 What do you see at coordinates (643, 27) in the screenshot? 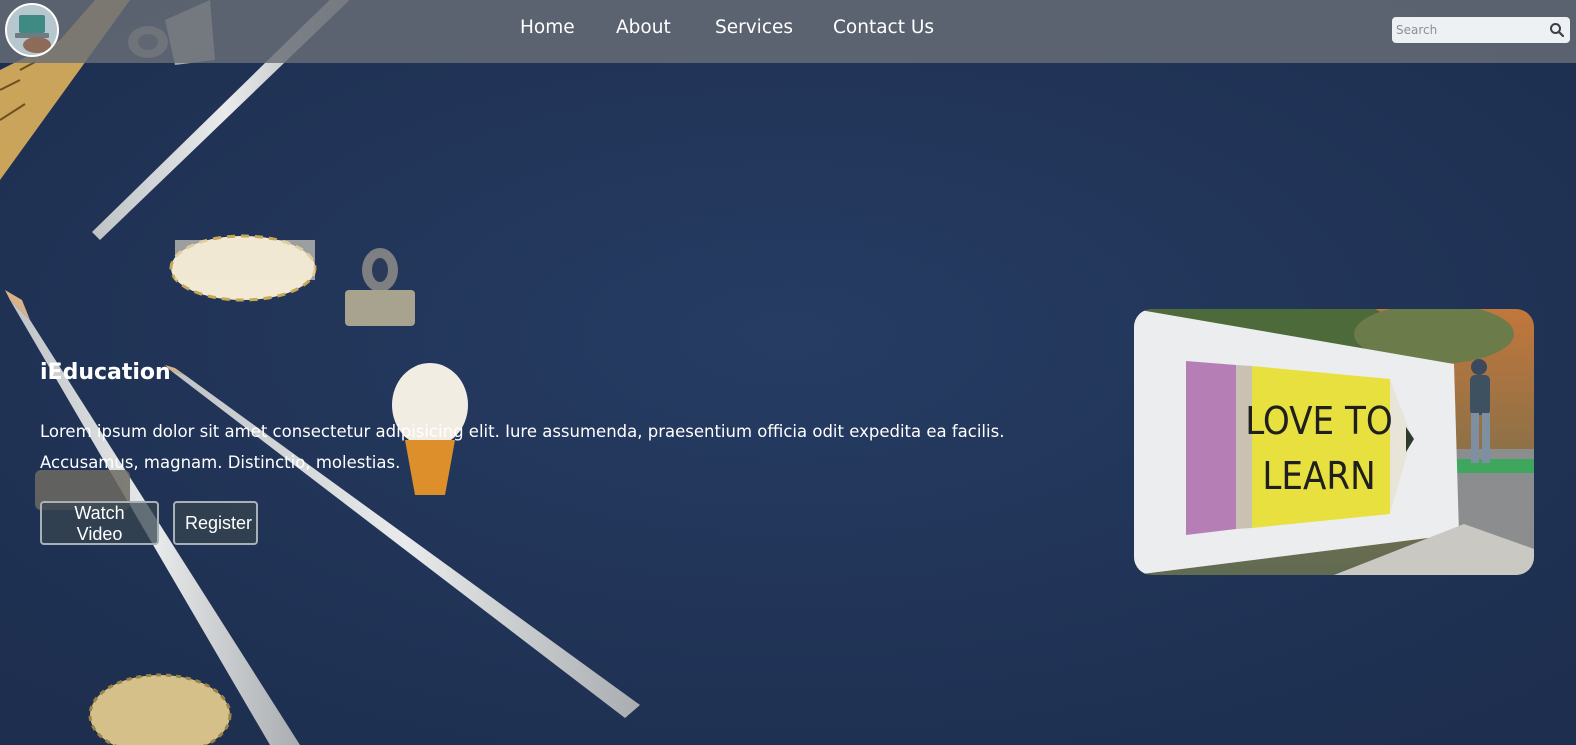
I see `nav-about-link: About` at bounding box center [643, 27].